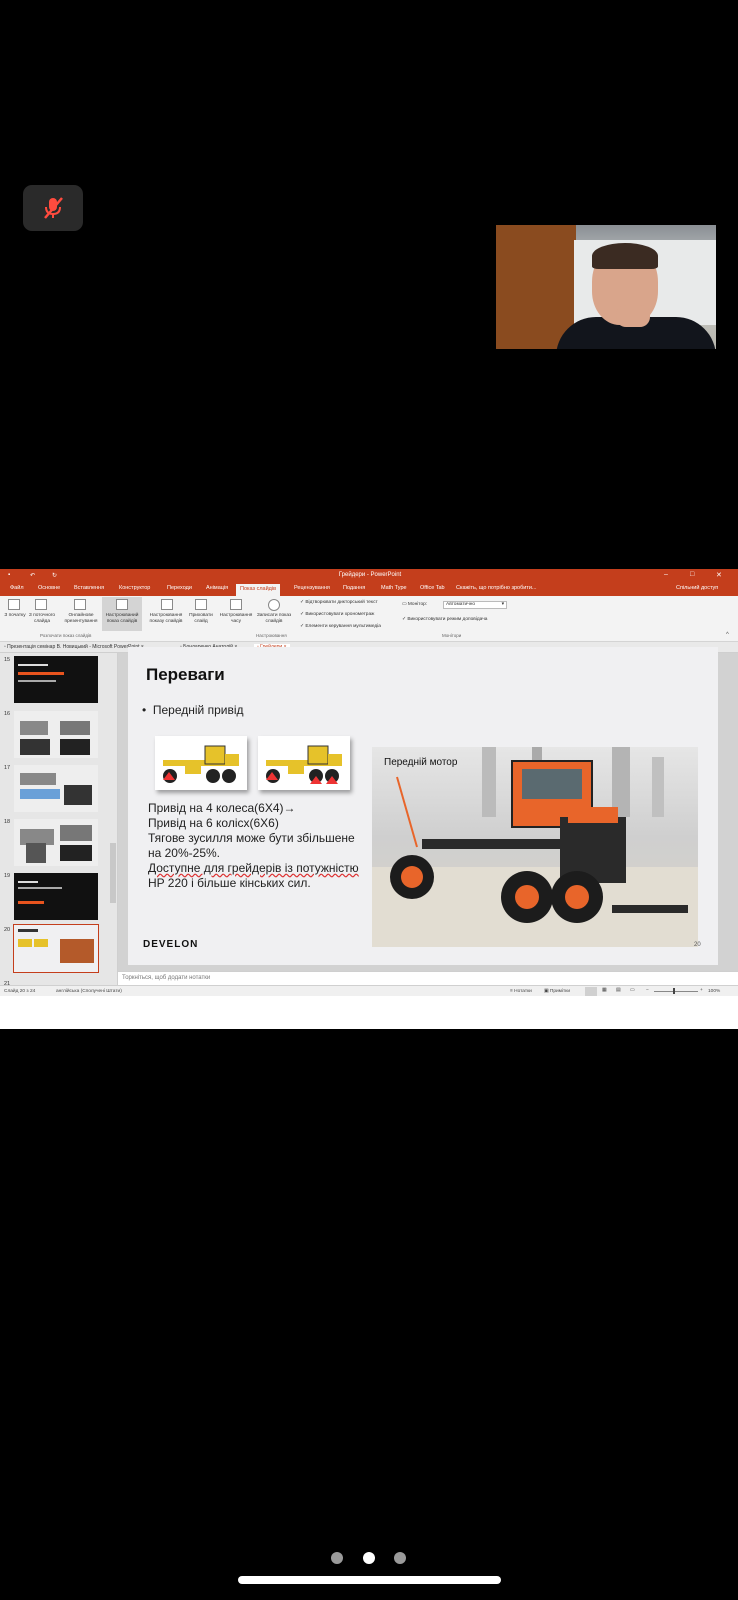 This screenshot has height=1600, width=738. What do you see at coordinates (521, 991) in the screenshot?
I see `notes-button: ≡ Нотатки` at bounding box center [521, 991].